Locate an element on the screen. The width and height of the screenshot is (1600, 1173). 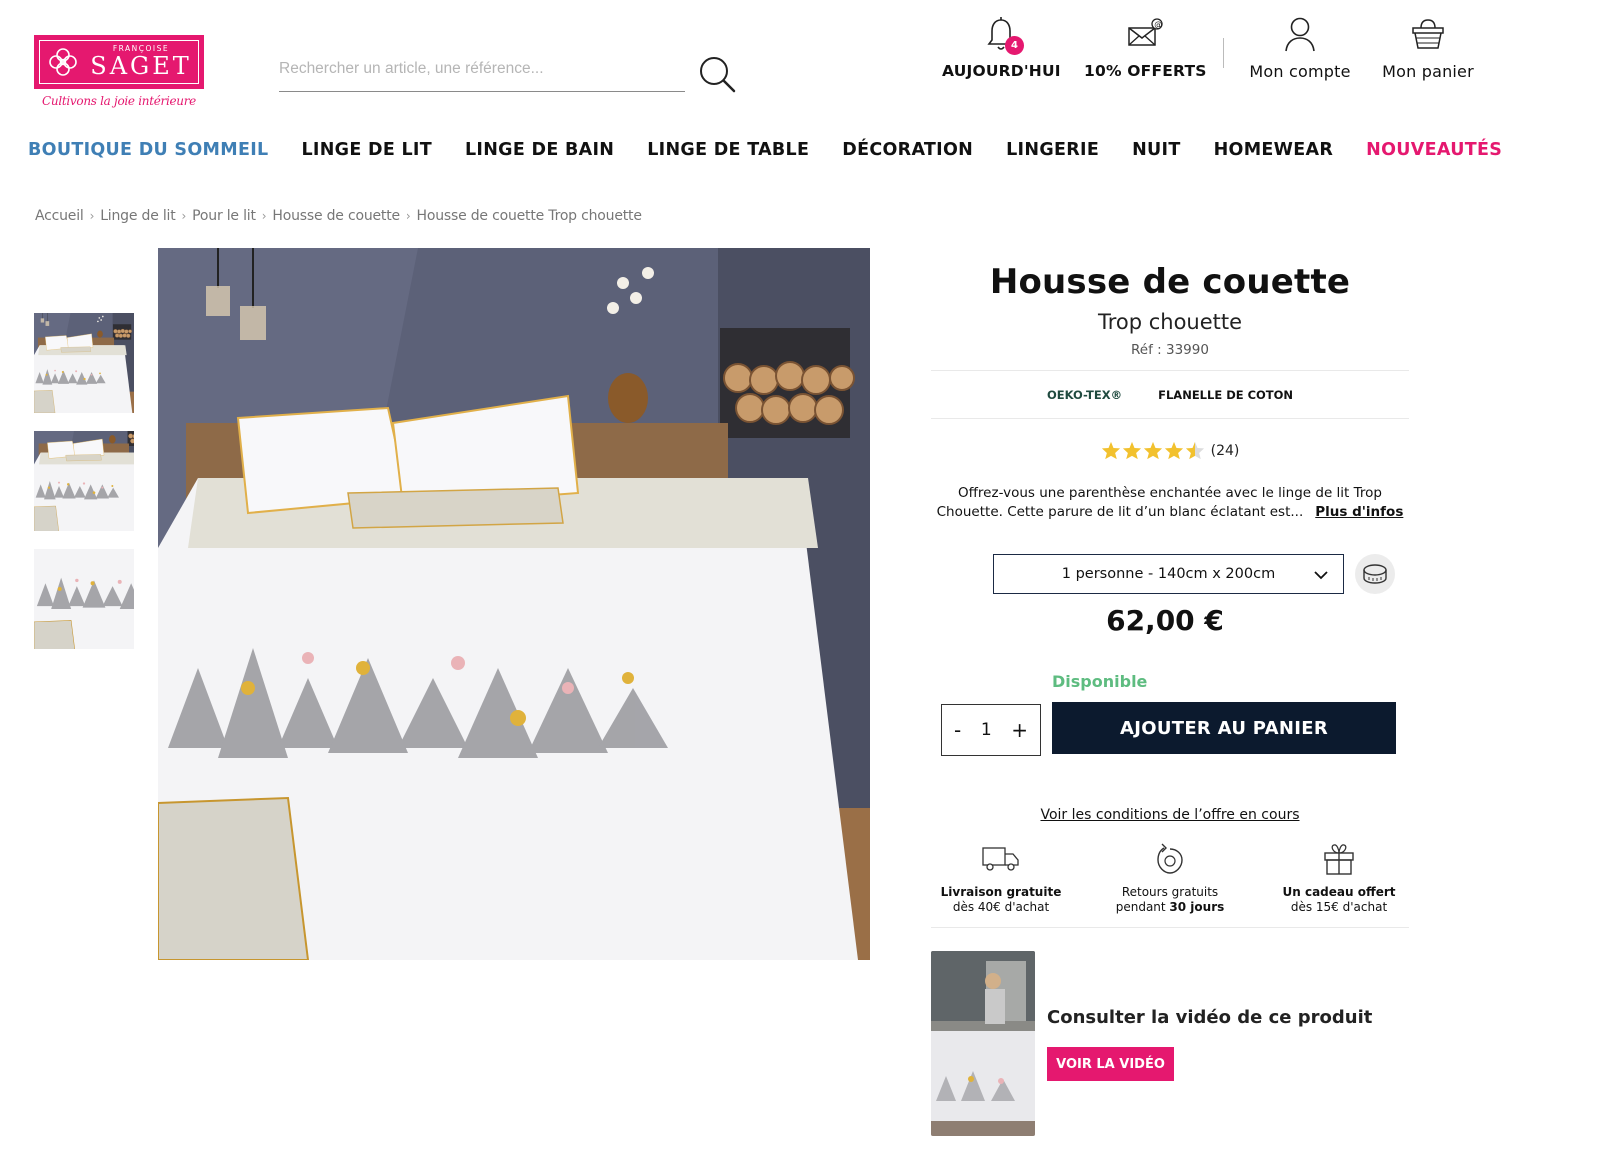
mail-icon: @ is located at coordinates (1145, 32).